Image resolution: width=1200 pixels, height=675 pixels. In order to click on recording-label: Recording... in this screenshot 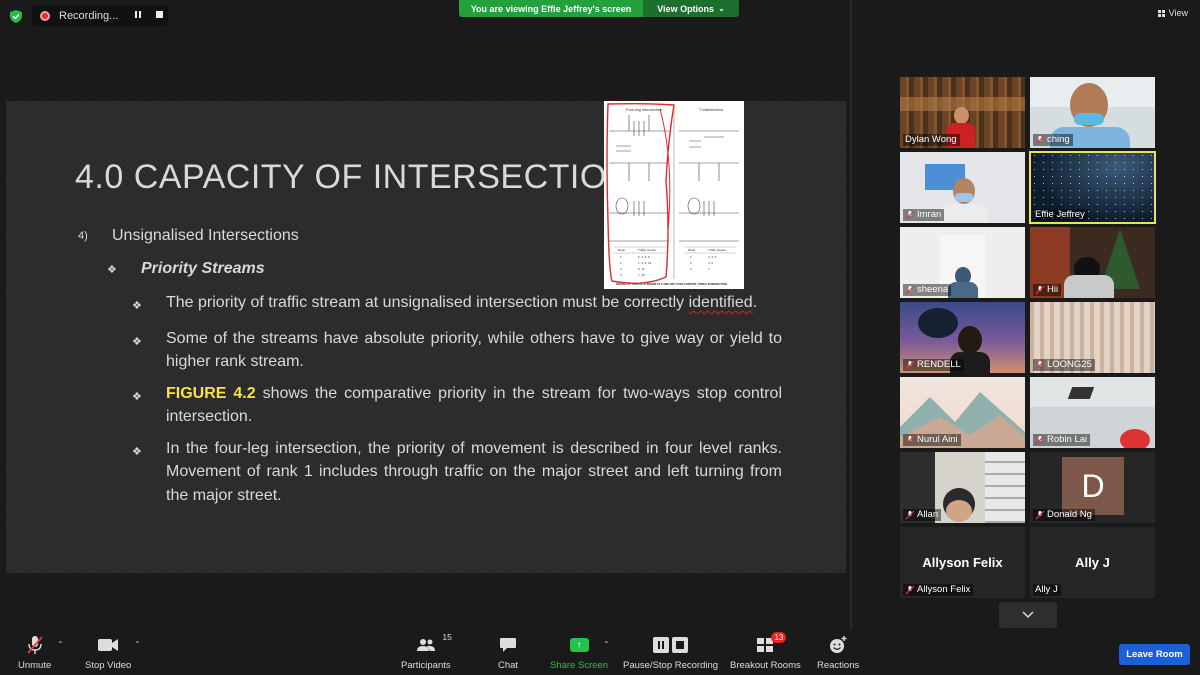, I will do `click(89, 15)`.